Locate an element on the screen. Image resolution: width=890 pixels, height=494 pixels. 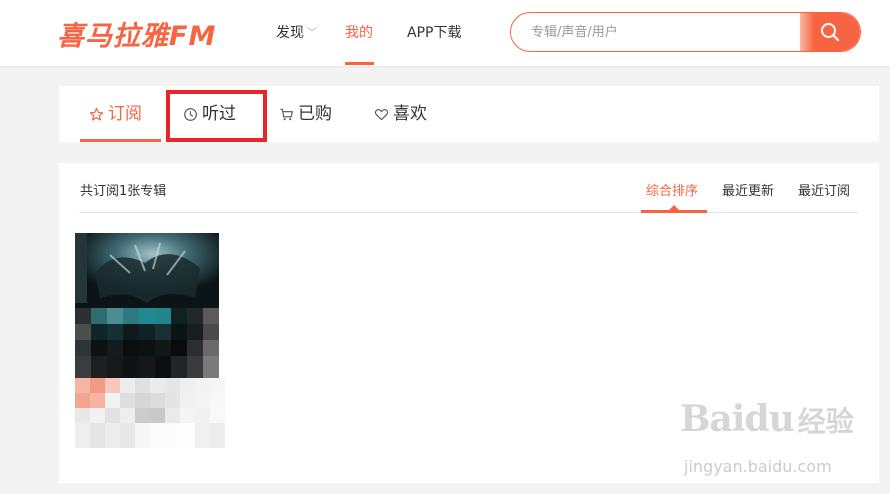
subscription-count: 共订阅1张专辑 is located at coordinates (123, 191).